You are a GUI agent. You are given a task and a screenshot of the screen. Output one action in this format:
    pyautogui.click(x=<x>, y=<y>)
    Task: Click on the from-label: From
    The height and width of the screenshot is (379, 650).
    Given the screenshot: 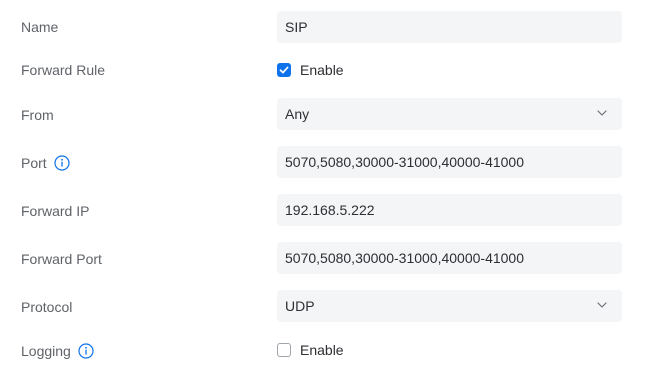 What is the action you would take?
    pyautogui.click(x=37, y=115)
    